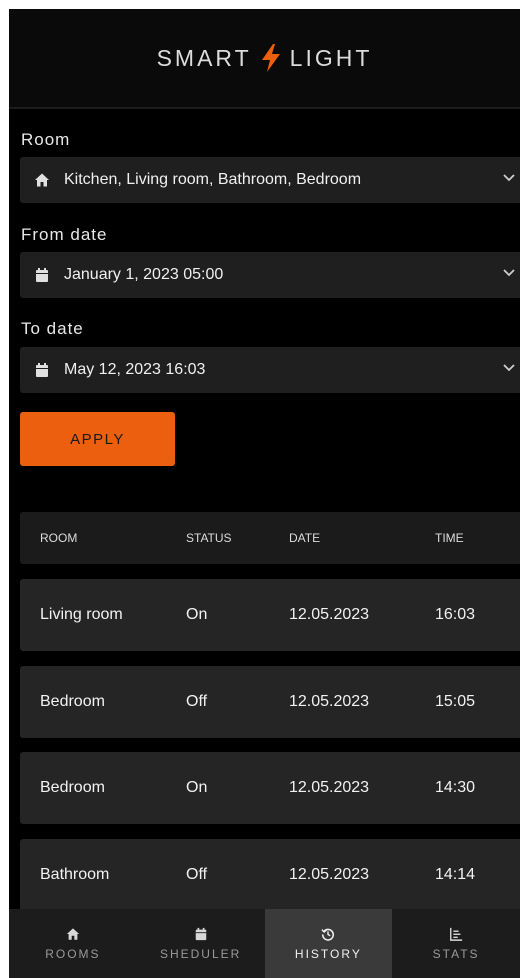  I want to click on nav-history: HISTORY, so click(328, 943).